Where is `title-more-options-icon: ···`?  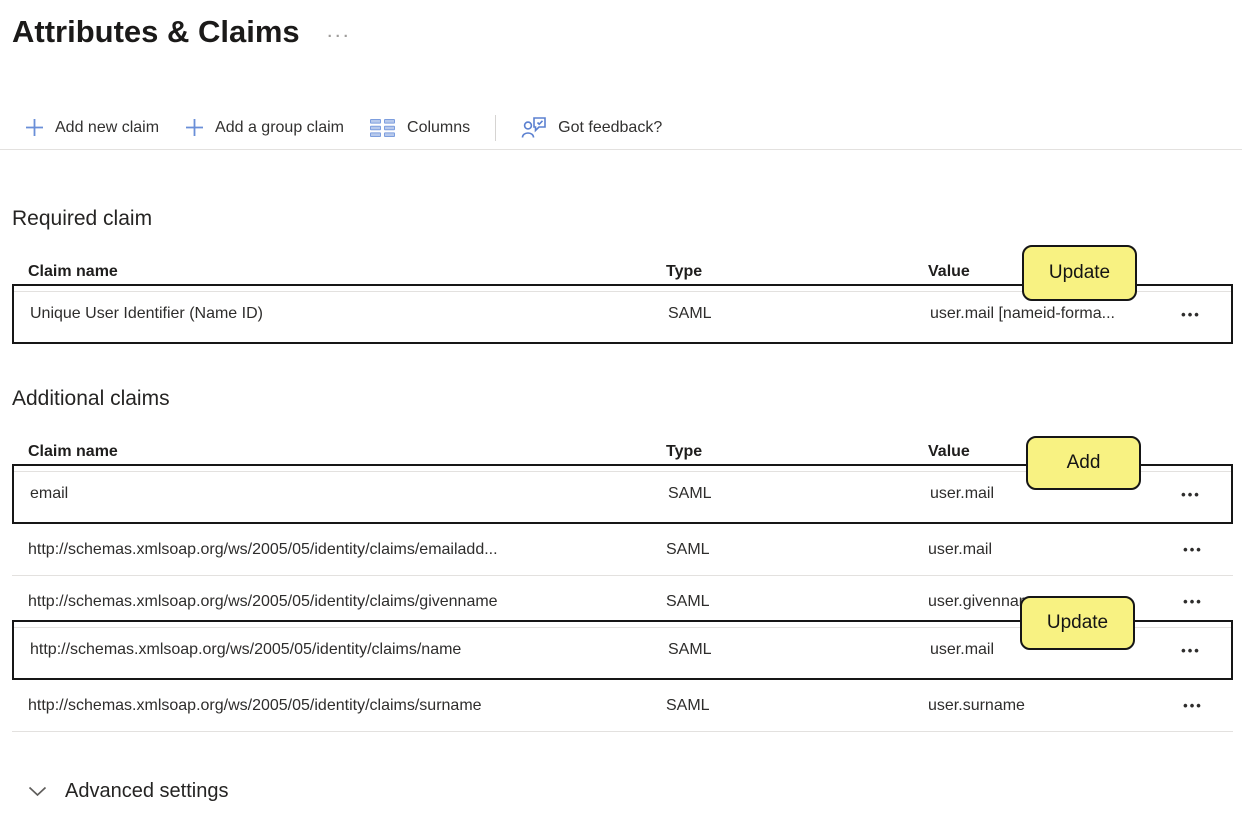
title-more-options-icon: ··· is located at coordinates (340, 36).